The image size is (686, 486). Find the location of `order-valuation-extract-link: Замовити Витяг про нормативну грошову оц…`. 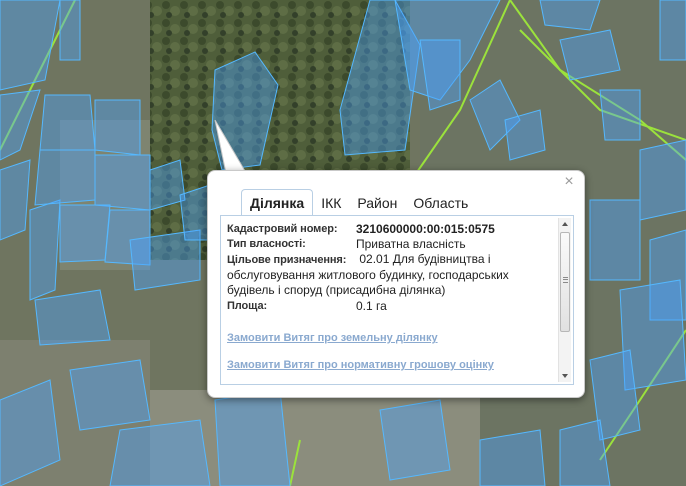

order-valuation-extract-link: Замовити Витяг про нормативну грошову оц… is located at coordinates (391, 365).